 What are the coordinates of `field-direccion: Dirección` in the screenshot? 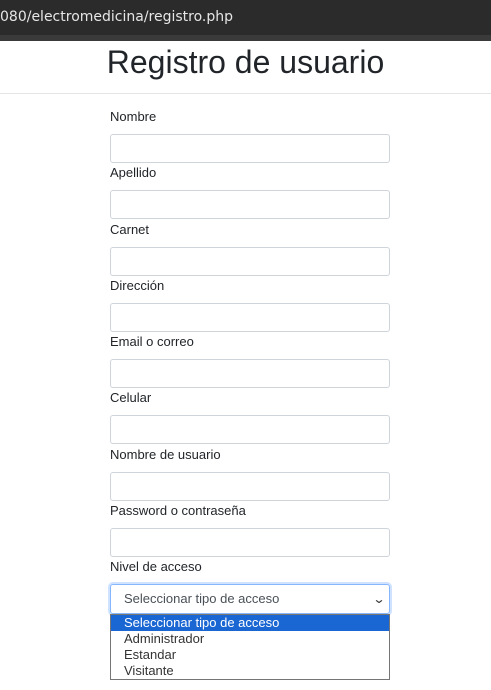 It's located at (250, 305).